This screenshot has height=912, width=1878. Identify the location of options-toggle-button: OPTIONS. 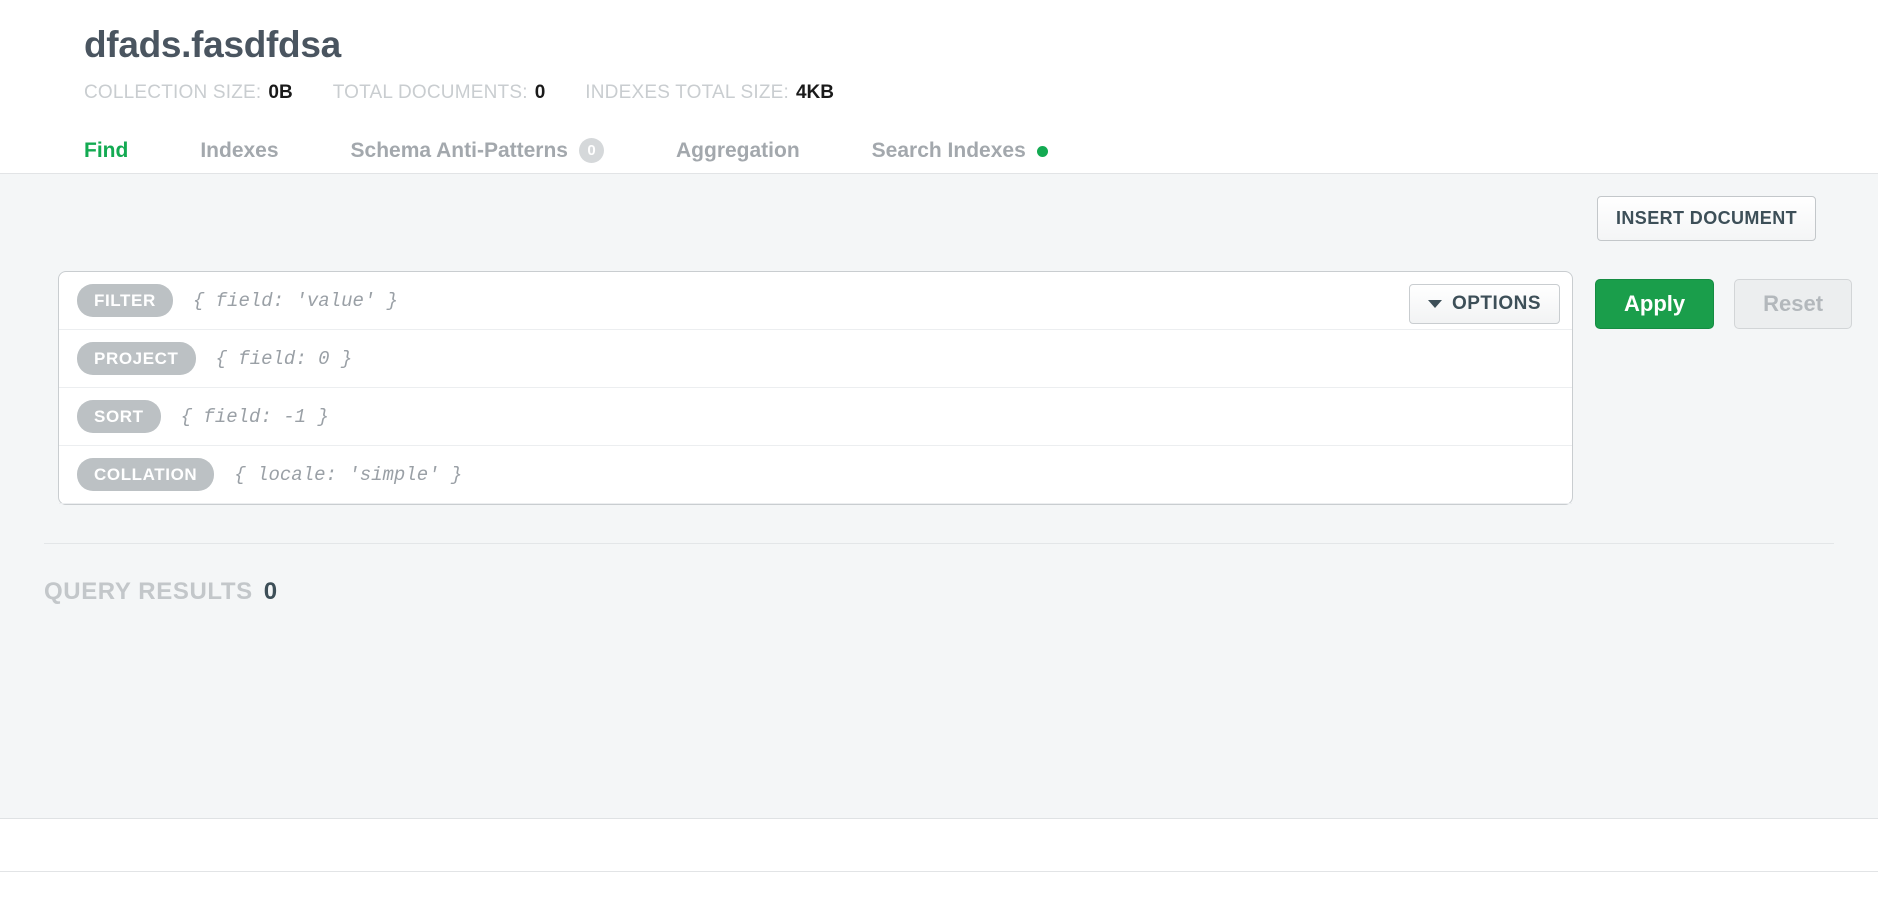
(1484, 304).